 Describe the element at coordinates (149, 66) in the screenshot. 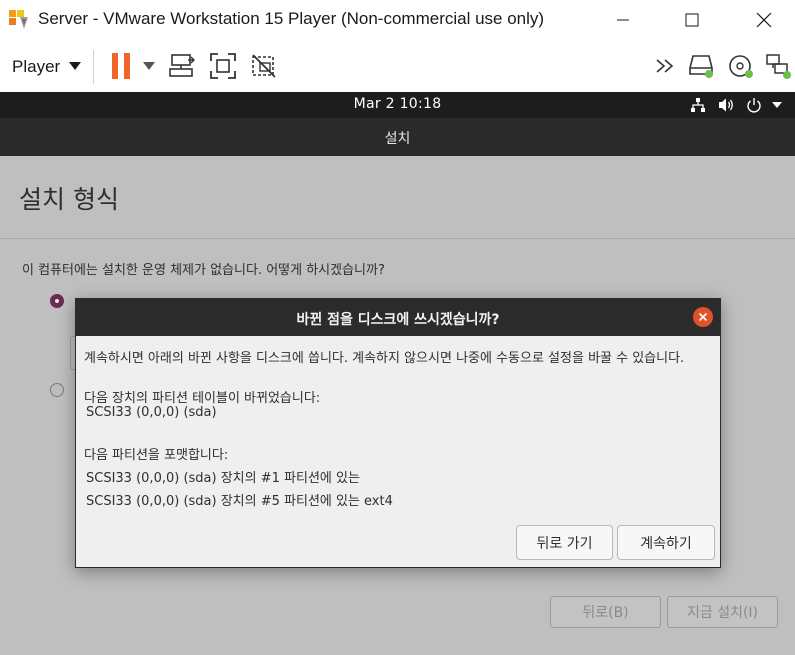

I see `pause-dropdown-icon` at that location.